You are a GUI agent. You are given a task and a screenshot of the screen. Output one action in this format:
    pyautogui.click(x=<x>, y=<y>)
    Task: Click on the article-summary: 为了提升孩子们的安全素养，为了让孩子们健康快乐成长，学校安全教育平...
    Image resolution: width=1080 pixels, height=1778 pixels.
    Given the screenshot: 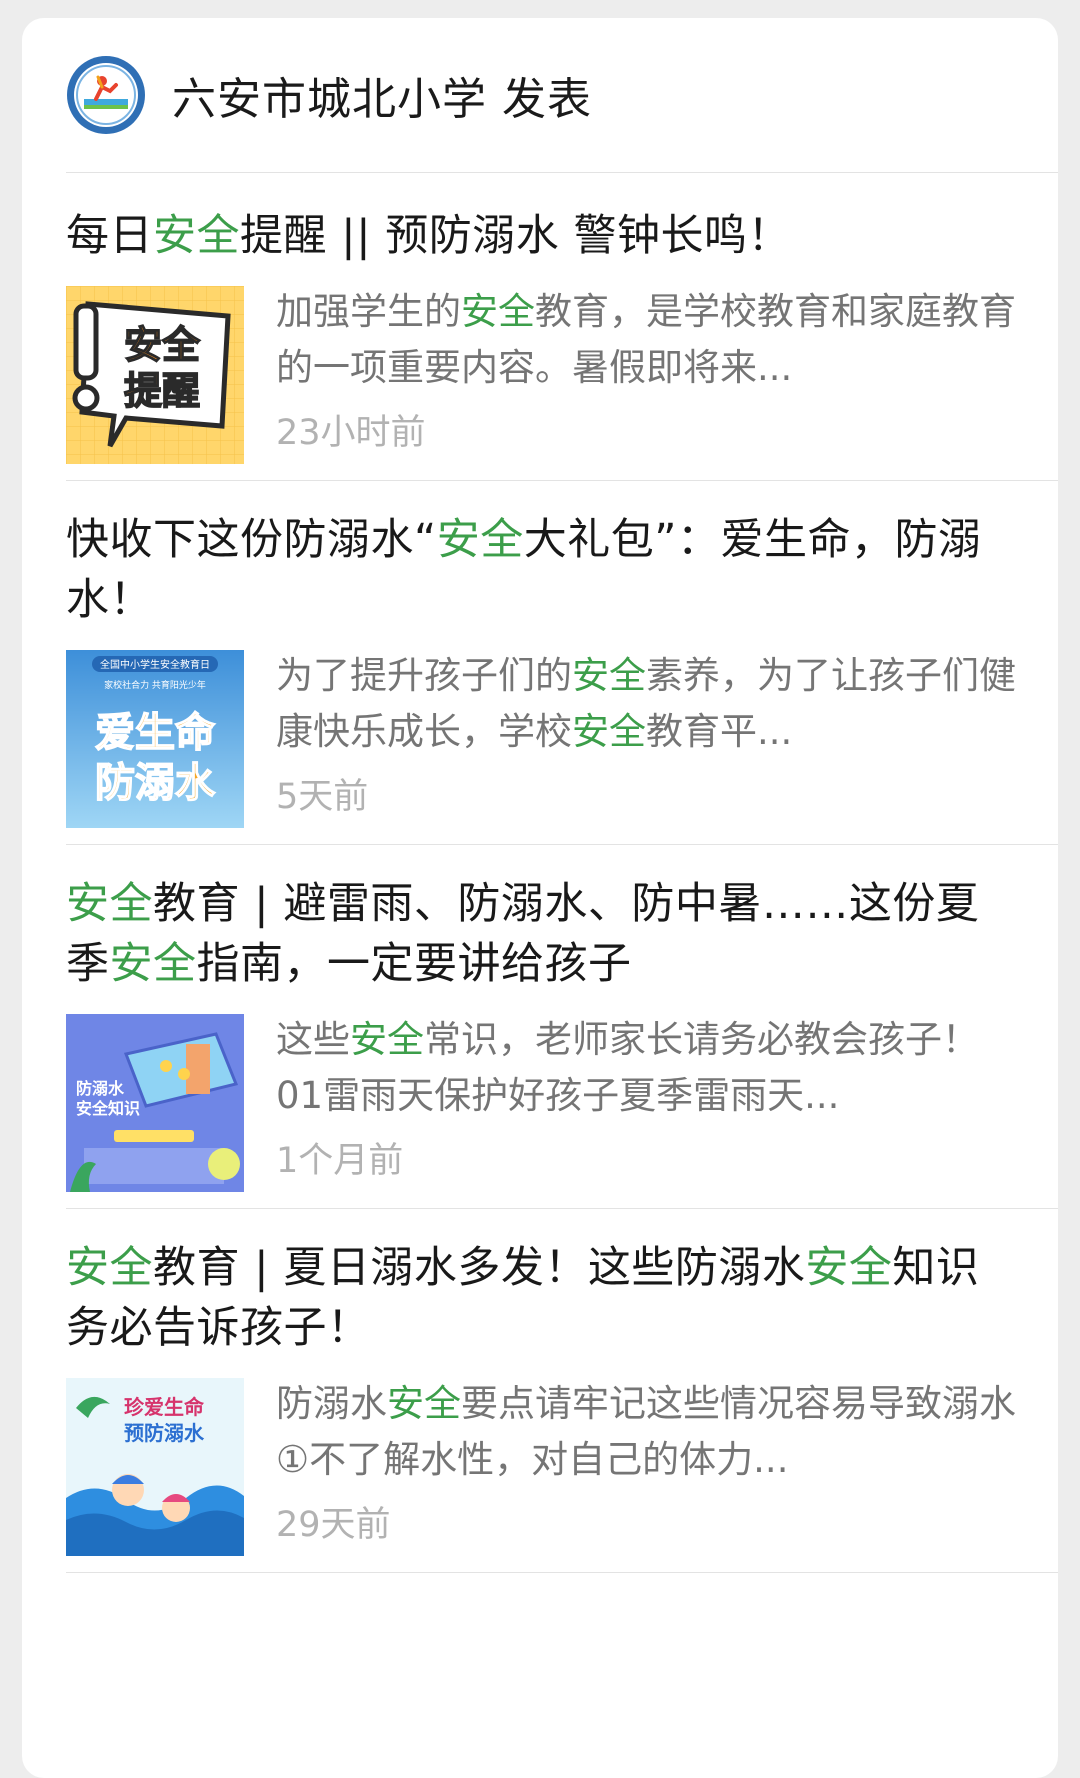 What is the action you would take?
    pyautogui.click(x=646, y=704)
    